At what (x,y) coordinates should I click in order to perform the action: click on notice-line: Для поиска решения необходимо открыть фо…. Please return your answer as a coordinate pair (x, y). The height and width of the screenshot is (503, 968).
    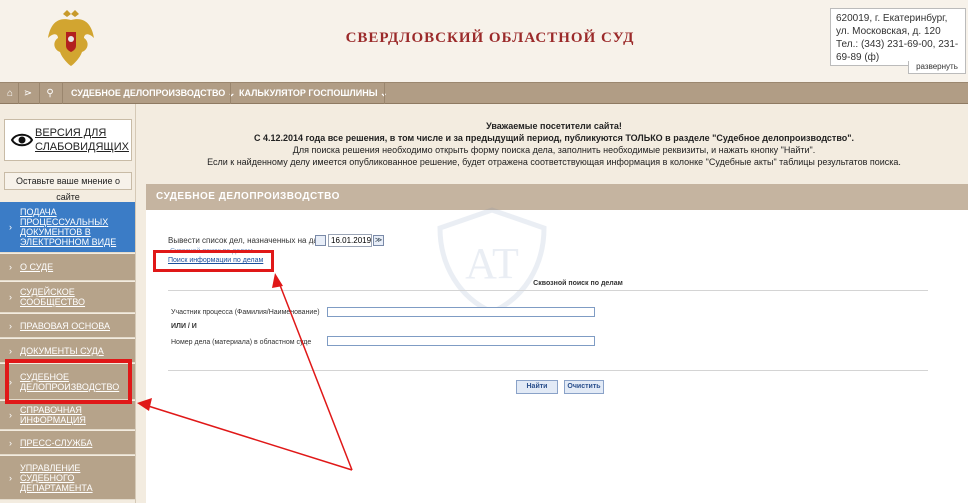
    Looking at the image, I should click on (554, 150).